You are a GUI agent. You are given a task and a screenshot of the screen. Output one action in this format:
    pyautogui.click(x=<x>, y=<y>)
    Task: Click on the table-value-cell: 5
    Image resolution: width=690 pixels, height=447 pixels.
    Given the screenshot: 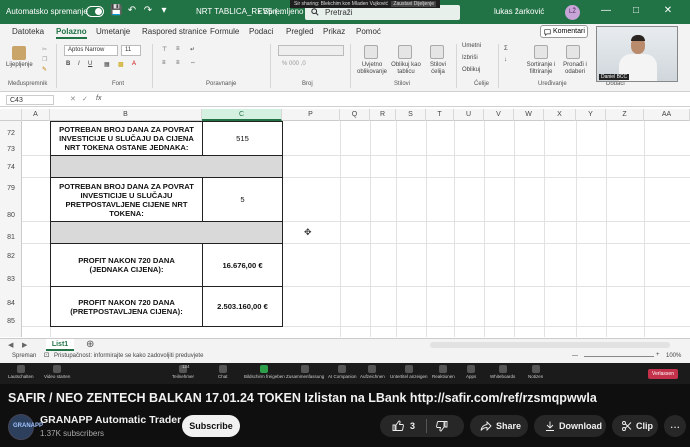 What is the action you would take?
    pyautogui.click(x=242, y=199)
    